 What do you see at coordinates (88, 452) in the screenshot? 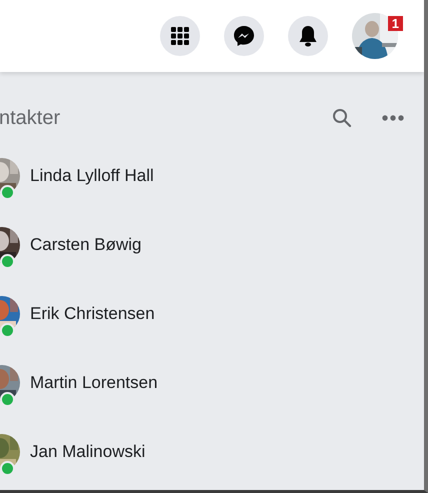
I see `contact-name: Jan Malinowski` at bounding box center [88, 452].